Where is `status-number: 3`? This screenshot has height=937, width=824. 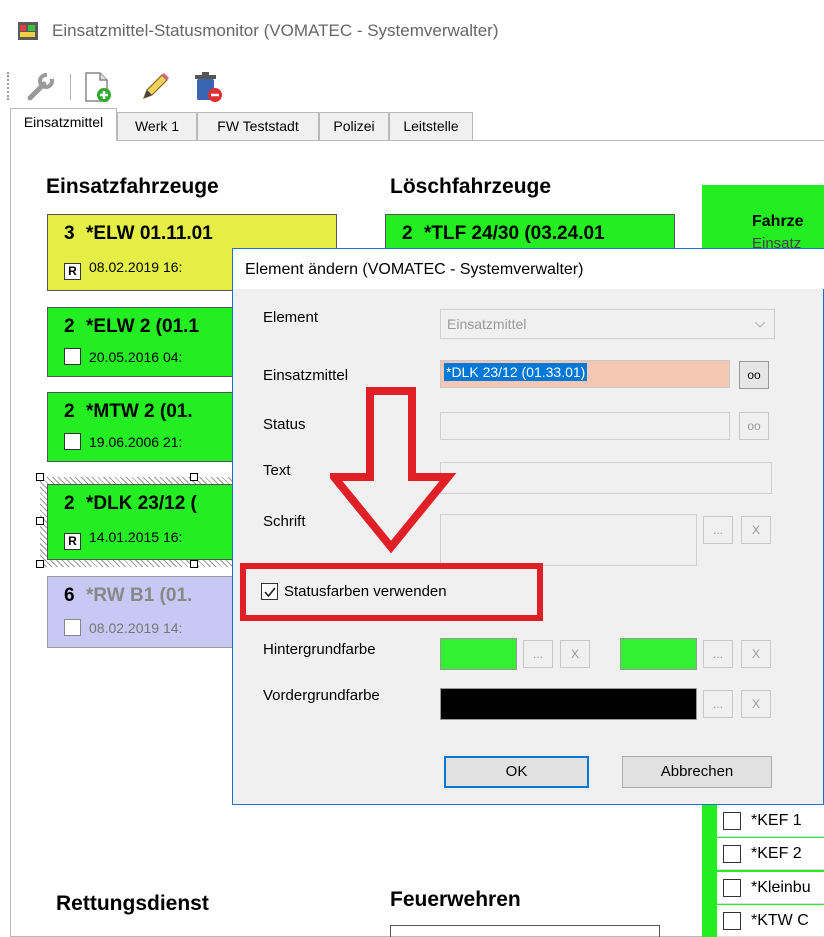
status-number: 3 is located at coordinates (69, 233).